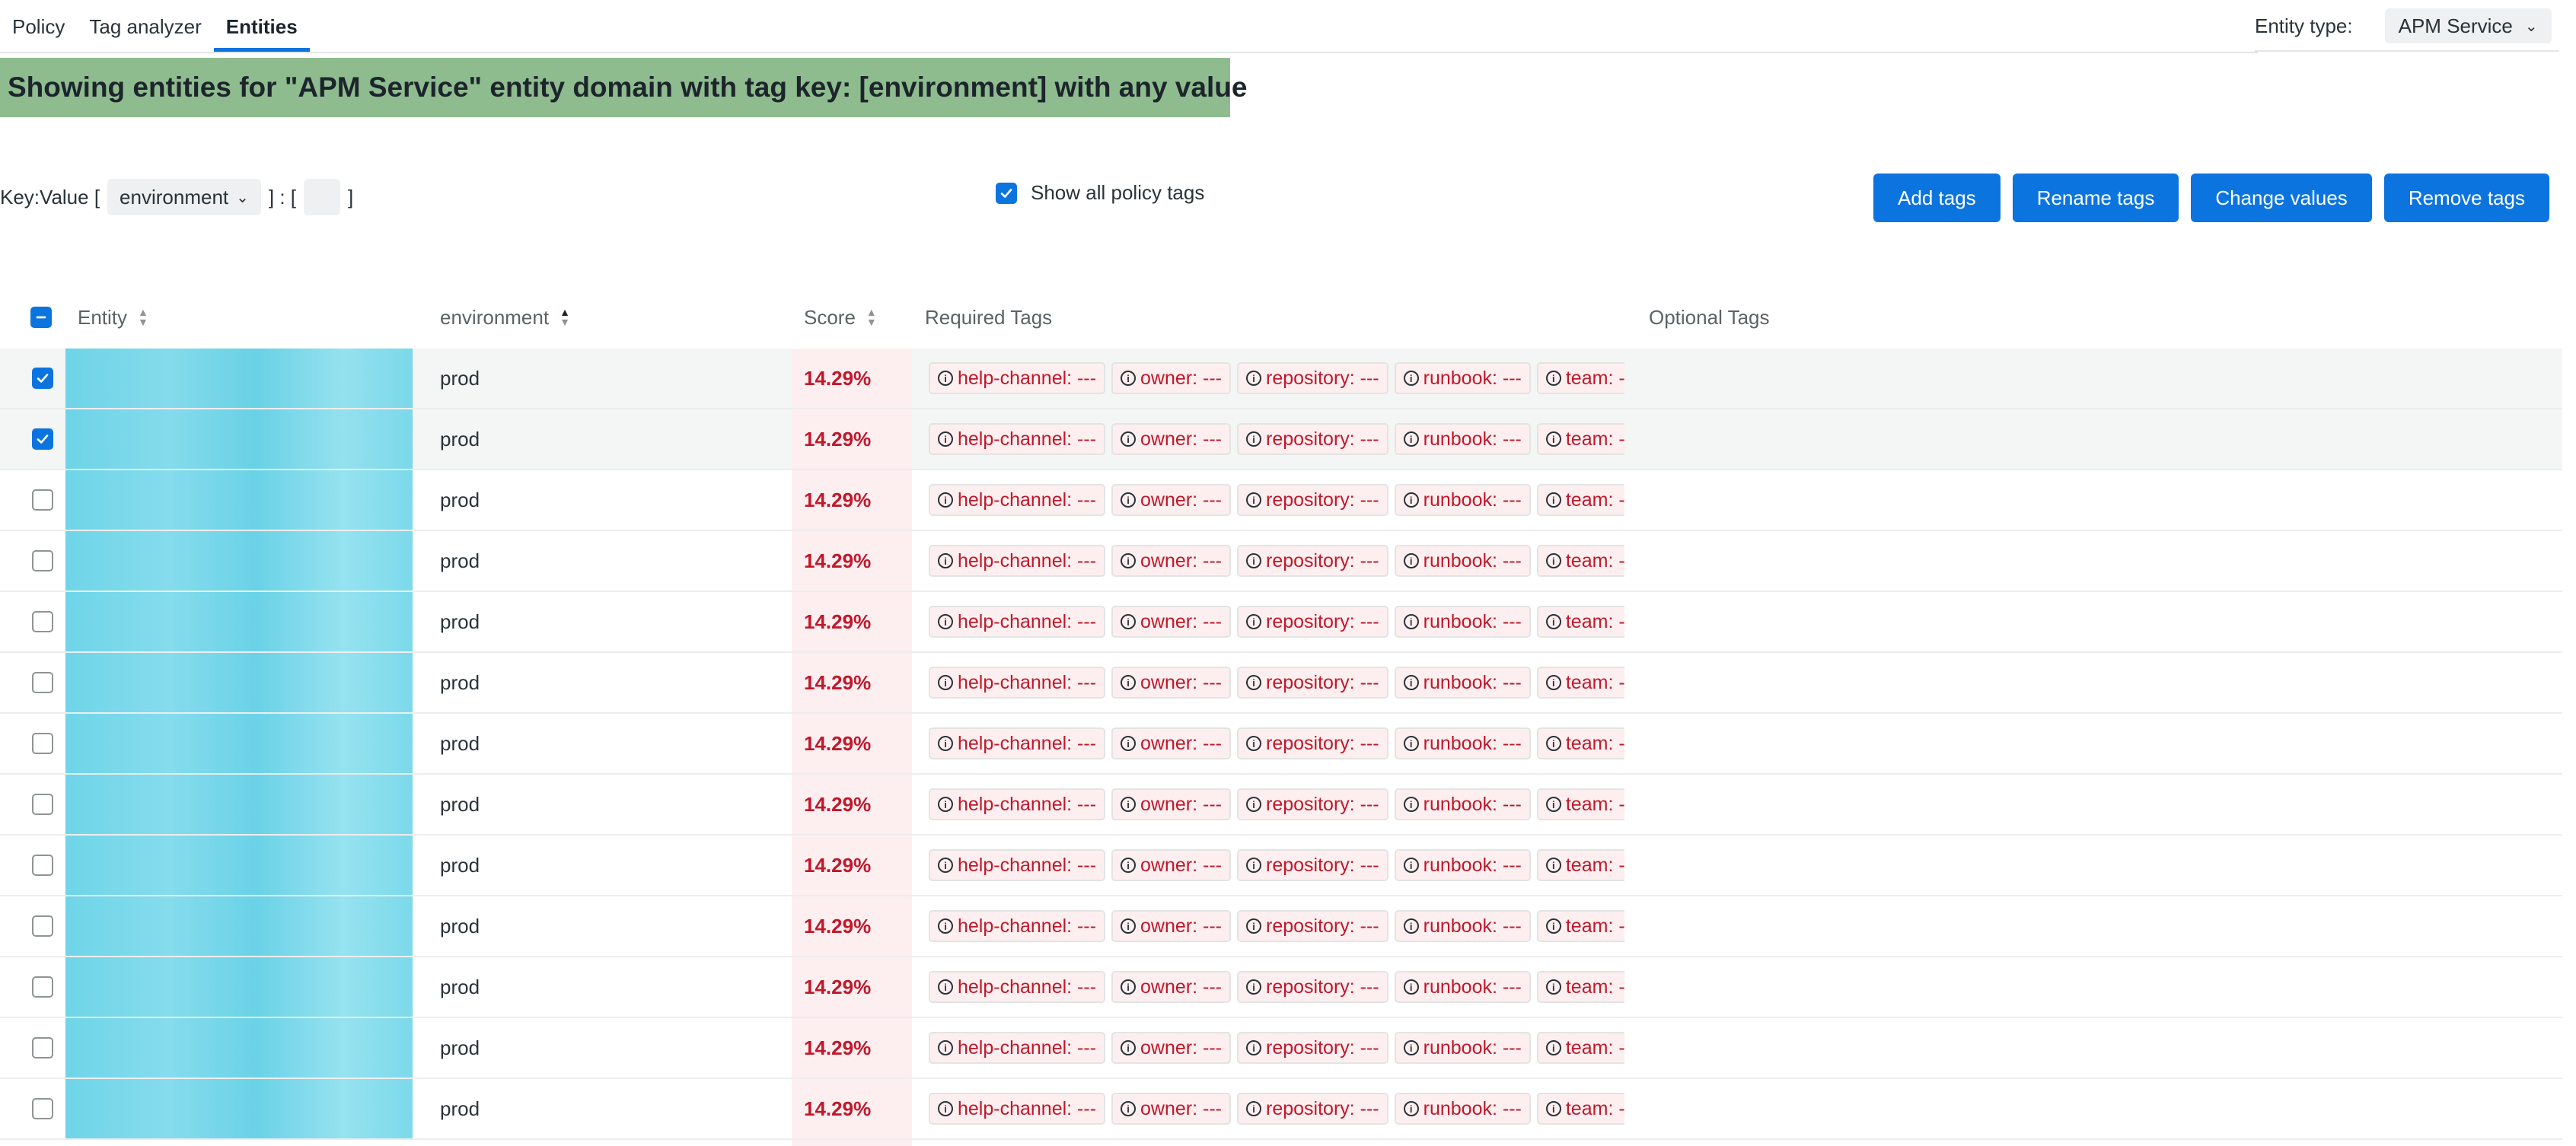 The width and height of the screenshot is (2576, 1146). What do you see at coordinates (38, 27) in the screenshot?
I see `tab-policy: Policy` at bounding box center [38, 27].